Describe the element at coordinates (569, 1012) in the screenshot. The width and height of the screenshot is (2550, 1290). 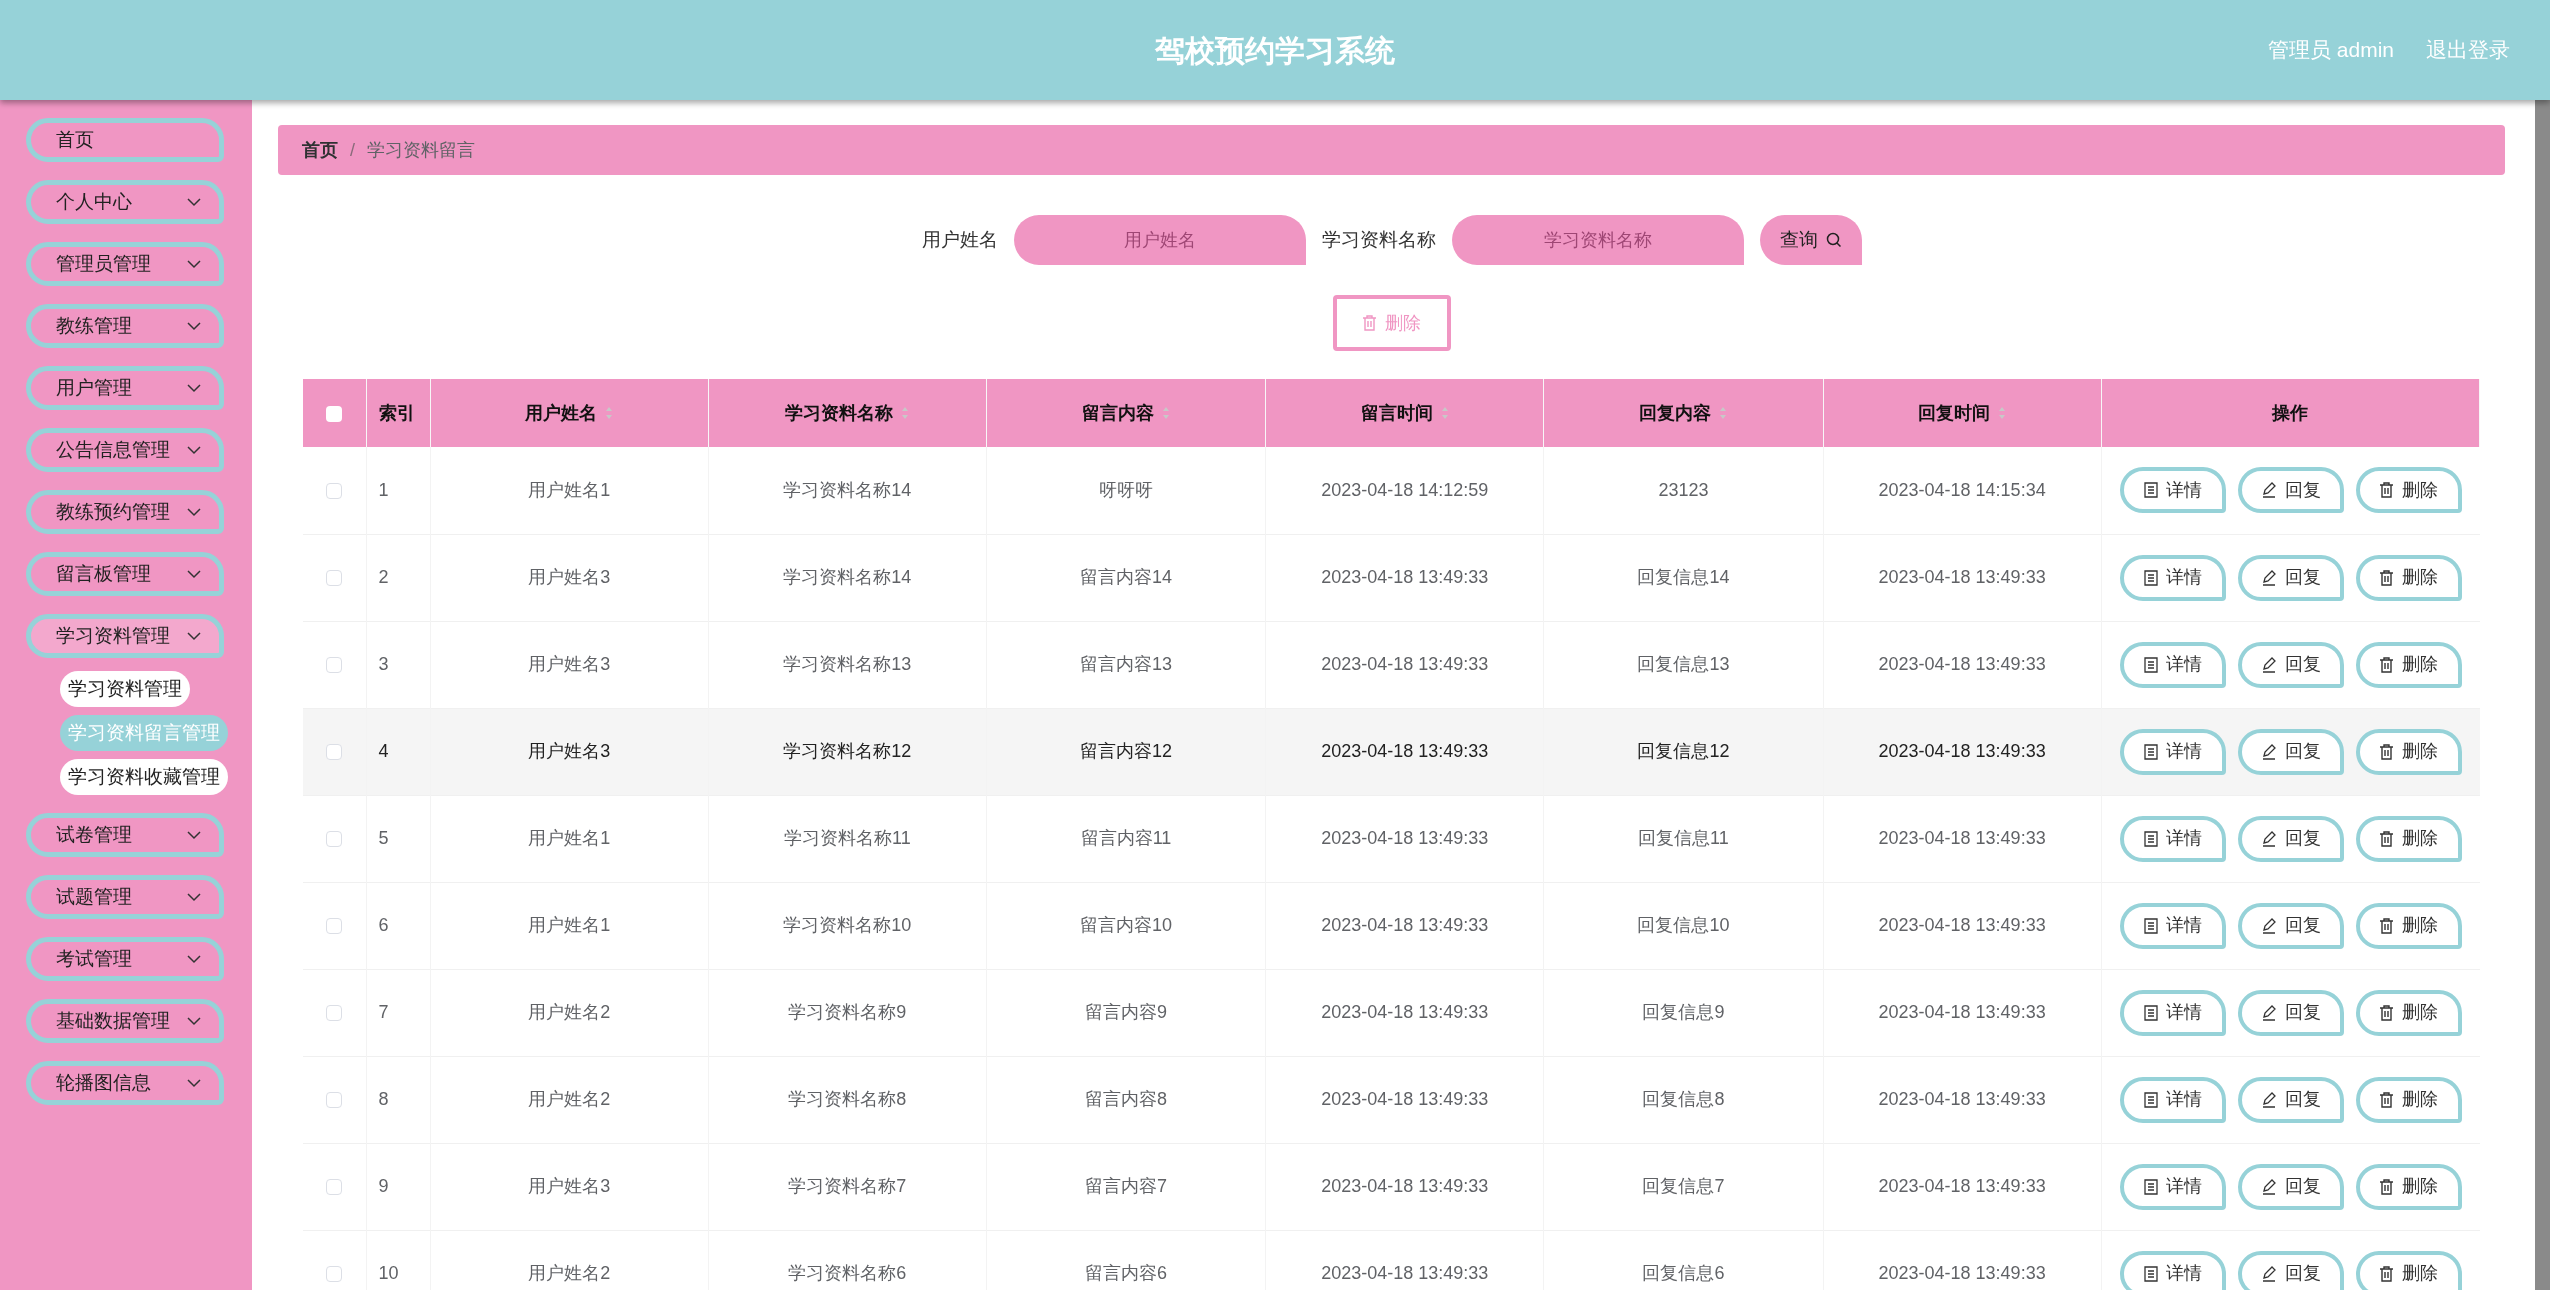
I see `table-cell: 用户姓名2` at that location.